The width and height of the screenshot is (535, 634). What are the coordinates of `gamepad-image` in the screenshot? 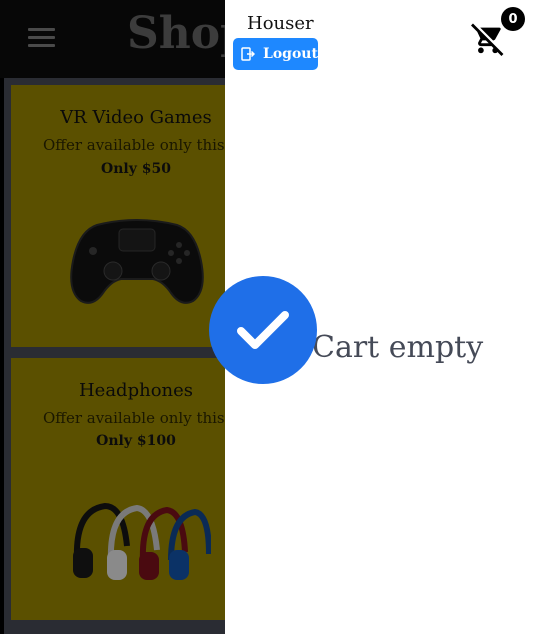 It's located at (137, 261).